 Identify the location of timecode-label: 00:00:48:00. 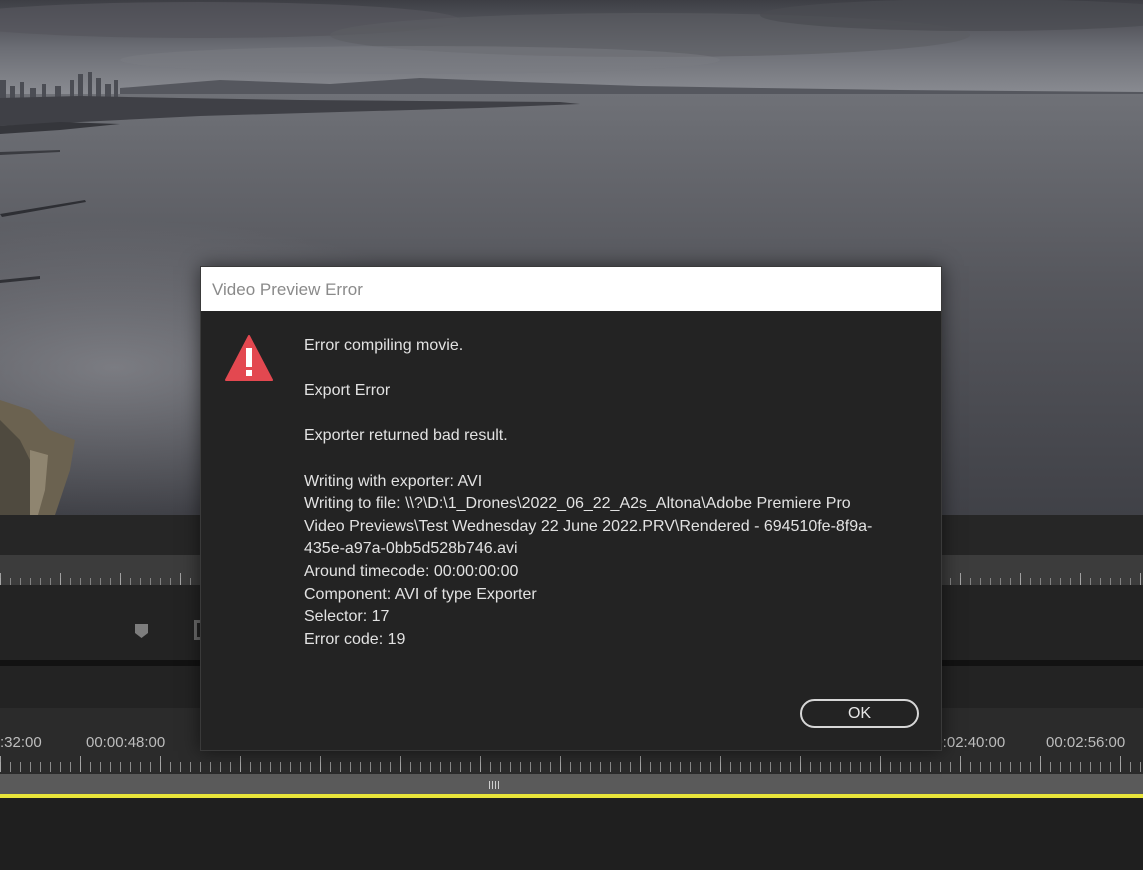
(126, 742).